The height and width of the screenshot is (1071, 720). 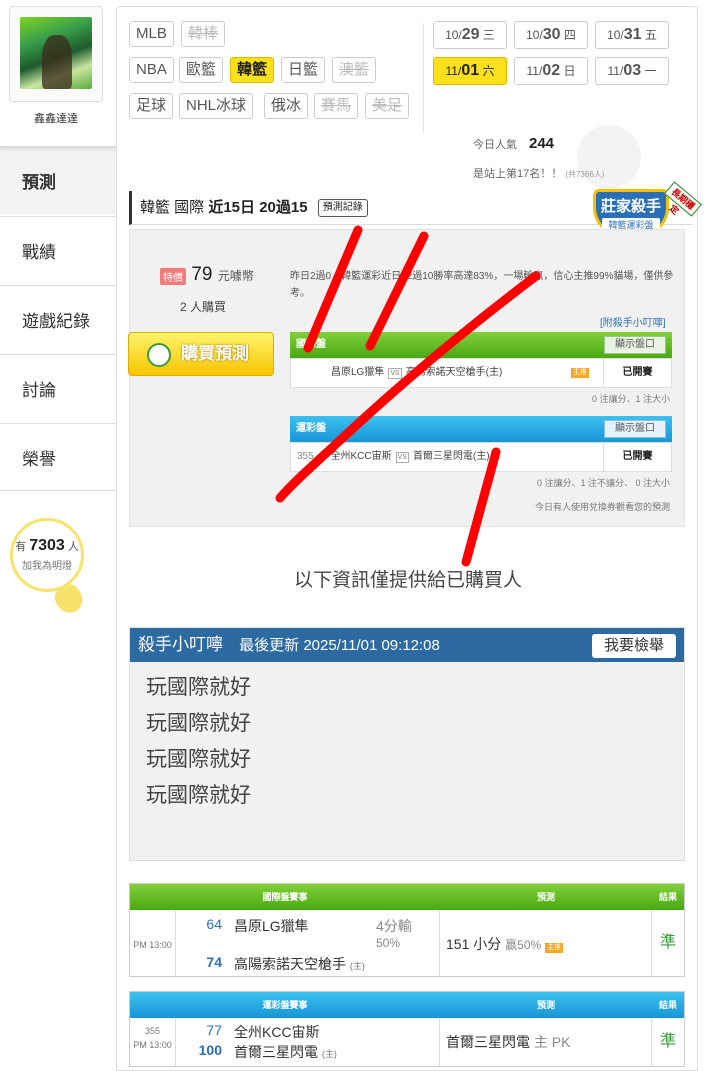 What do you see at coordinates (474, 944) in the screenshot?
I see `prediction-value: 151 小分` at bounding box center [474, 944].